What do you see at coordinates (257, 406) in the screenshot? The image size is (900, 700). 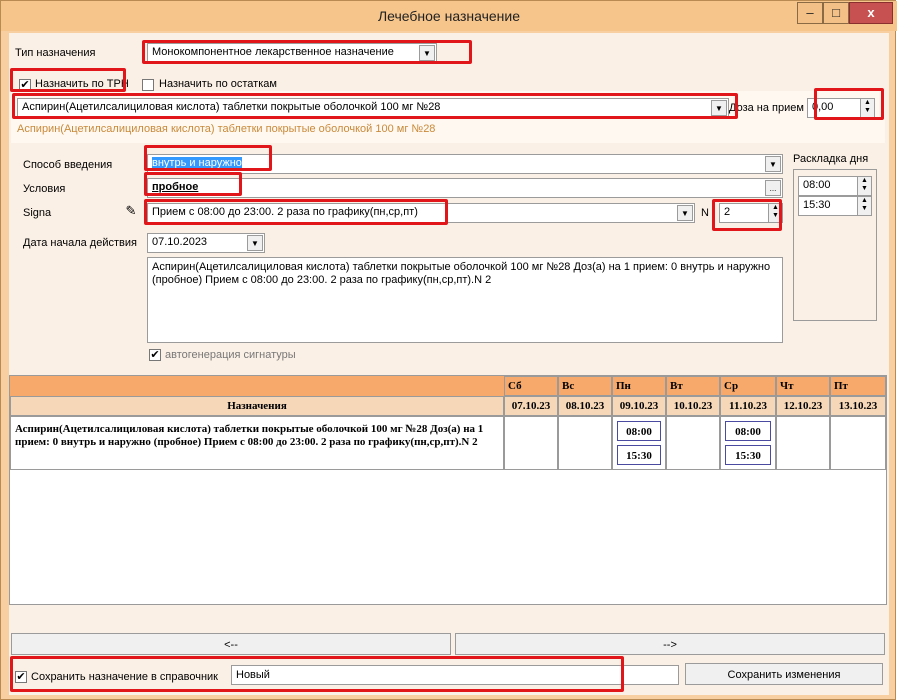 I see `schedule-header-label: Назначения` at bounding box center [257, 406].